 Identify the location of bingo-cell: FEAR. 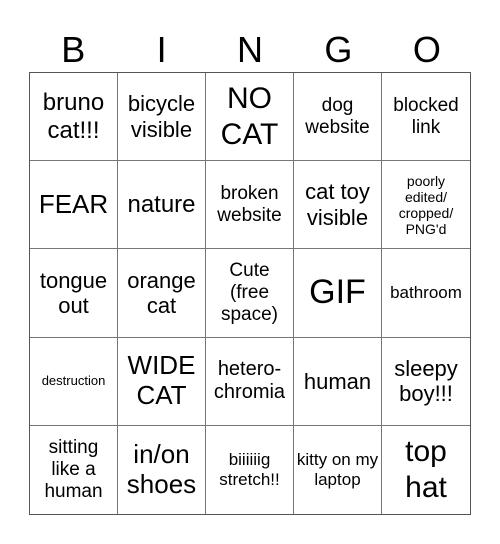
(74, 205).